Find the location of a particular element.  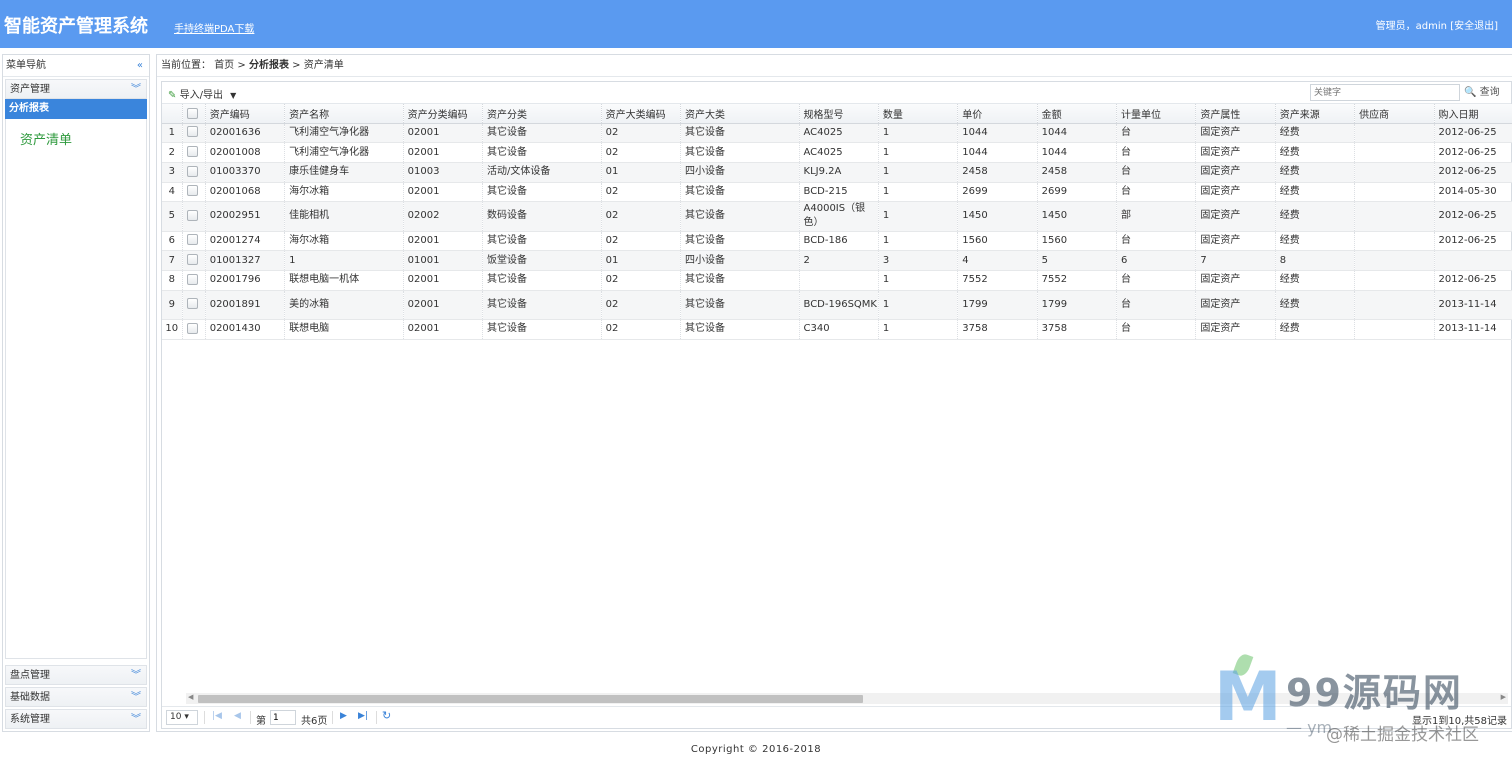

search-button: 🔍 查询 is located at coordinates (1486, 92).